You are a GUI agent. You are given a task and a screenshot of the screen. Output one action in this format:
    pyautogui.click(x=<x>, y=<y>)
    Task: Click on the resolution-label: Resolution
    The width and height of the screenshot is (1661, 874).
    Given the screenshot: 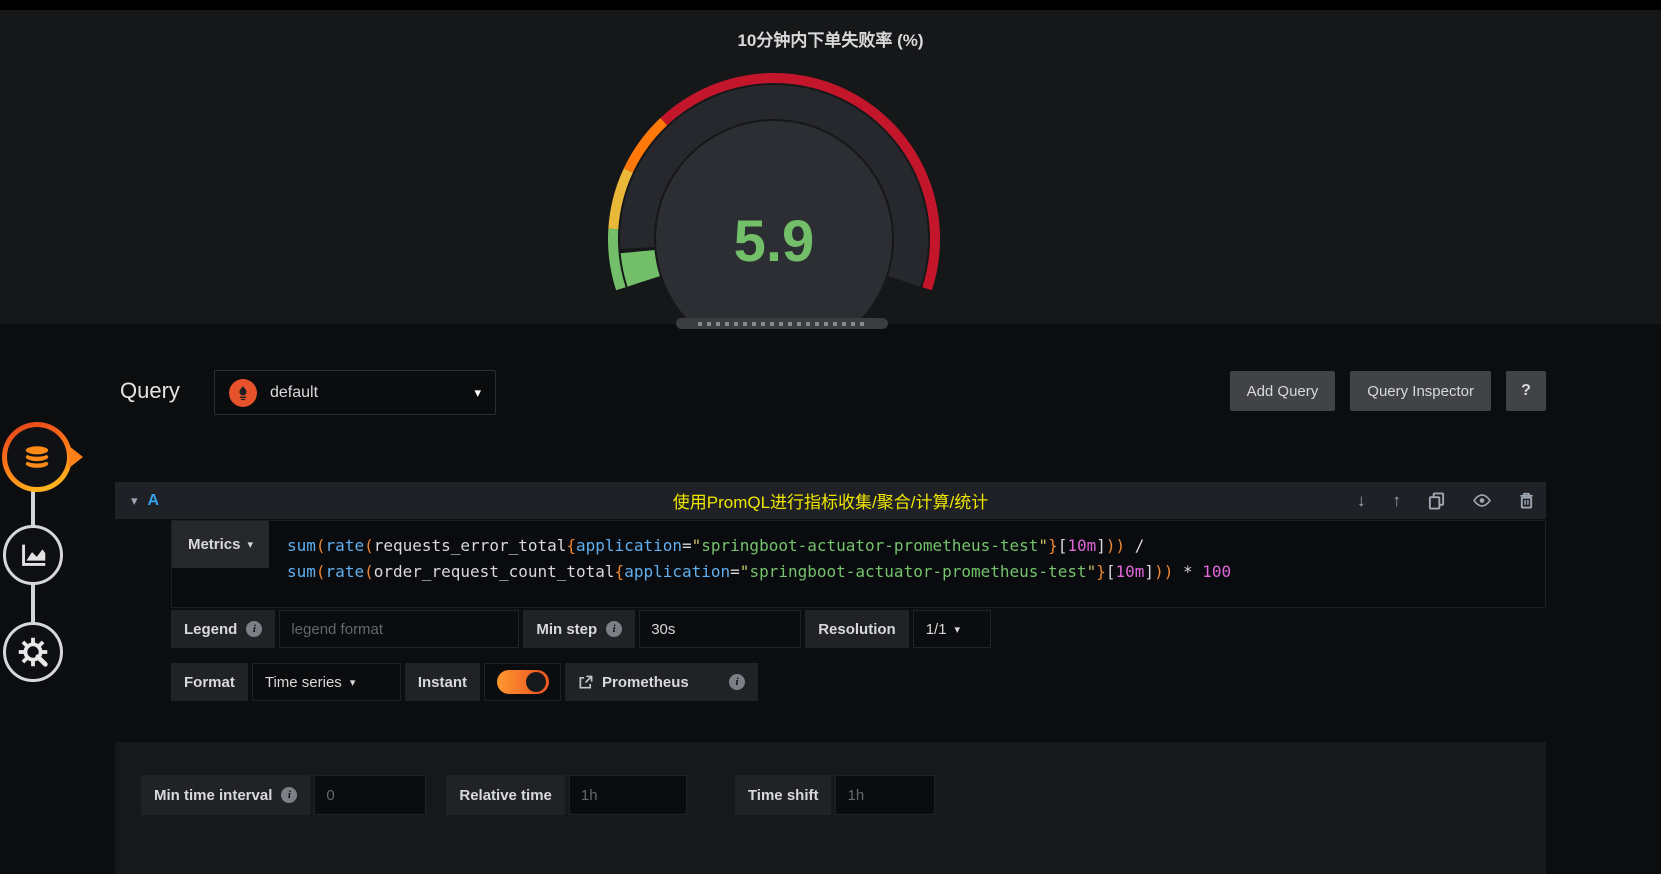 What is the action you would take?
    pyautogui.click(x=857, y=629)
    